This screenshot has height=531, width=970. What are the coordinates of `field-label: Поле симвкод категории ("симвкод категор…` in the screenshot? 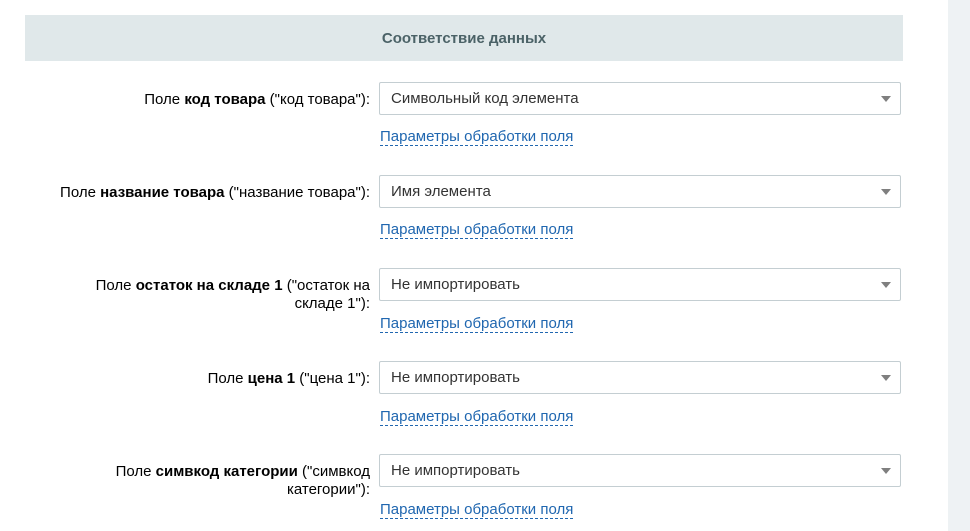 It's located at (242, 480).